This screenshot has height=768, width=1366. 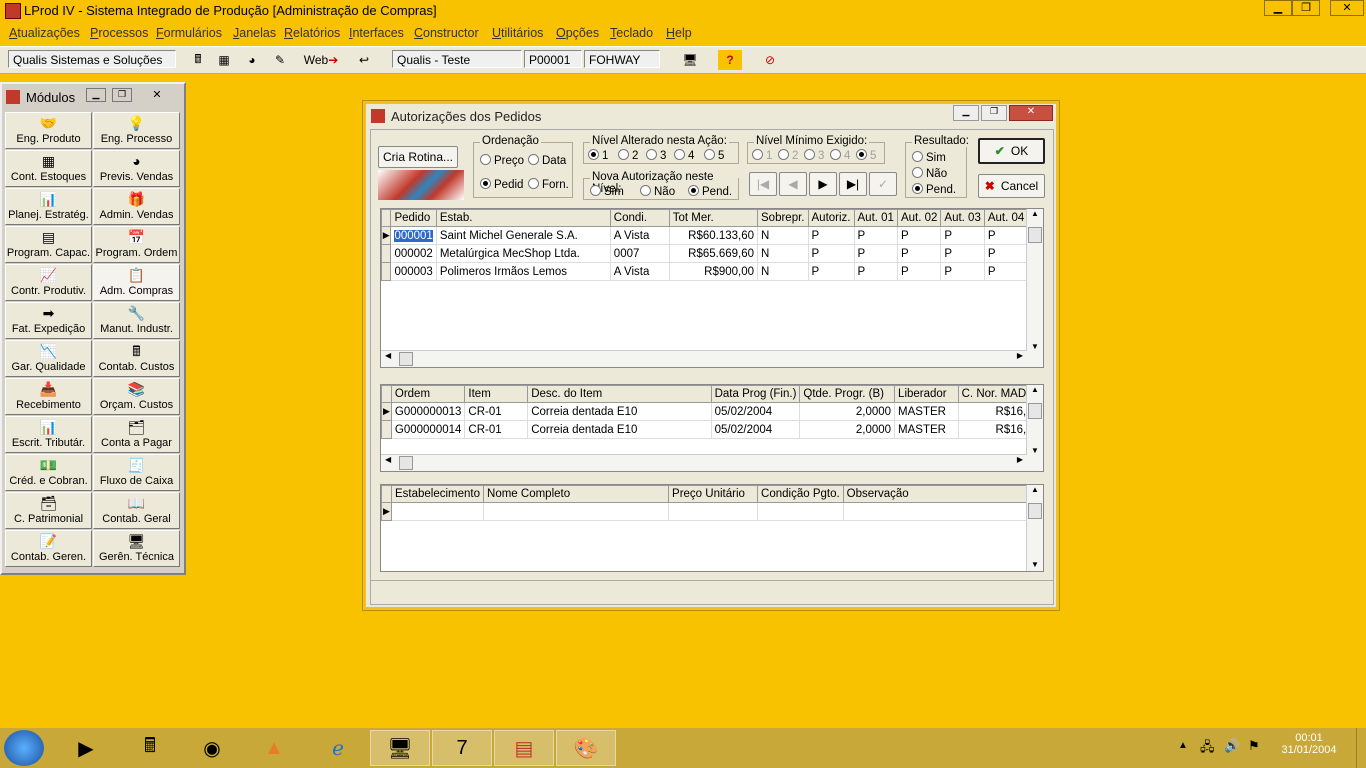 What do you see at coordinates (770, 60) in the screenshot?
I see `stop-icon: ⊘` at bounding box center [770, 60].